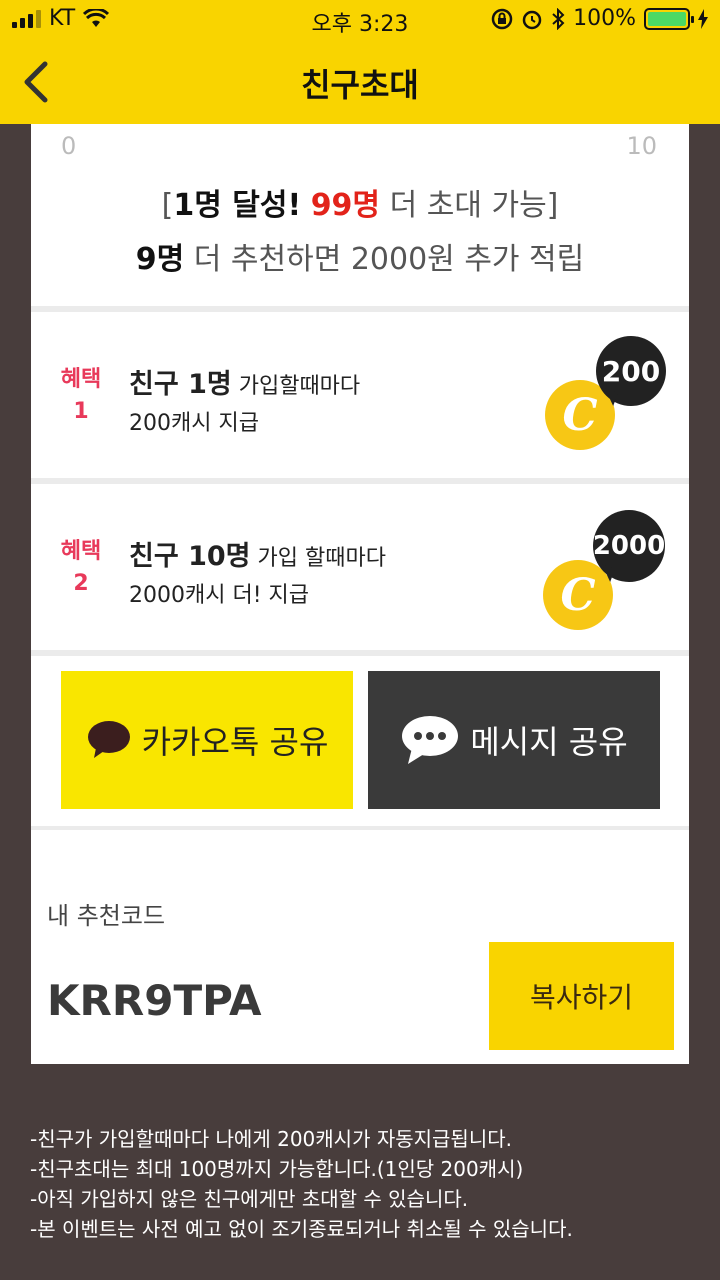 This screenshot has width=720, height=1280. What do you see at coordinates (502, 18) in the screenshot?
I see `orientation-lock-icon` at bounding box center [502, 18].